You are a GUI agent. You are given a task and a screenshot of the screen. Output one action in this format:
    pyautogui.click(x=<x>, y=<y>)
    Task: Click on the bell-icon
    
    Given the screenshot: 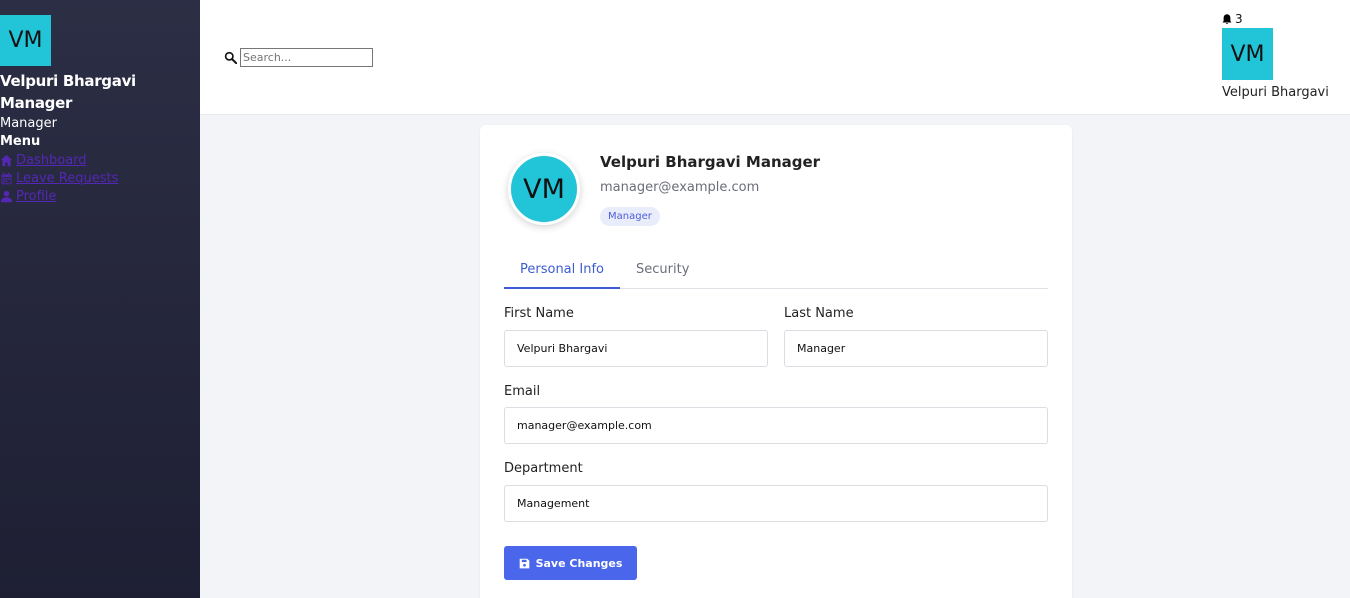 What is the action you would take?
    pyautogui.click(x=1227, y=18)
    